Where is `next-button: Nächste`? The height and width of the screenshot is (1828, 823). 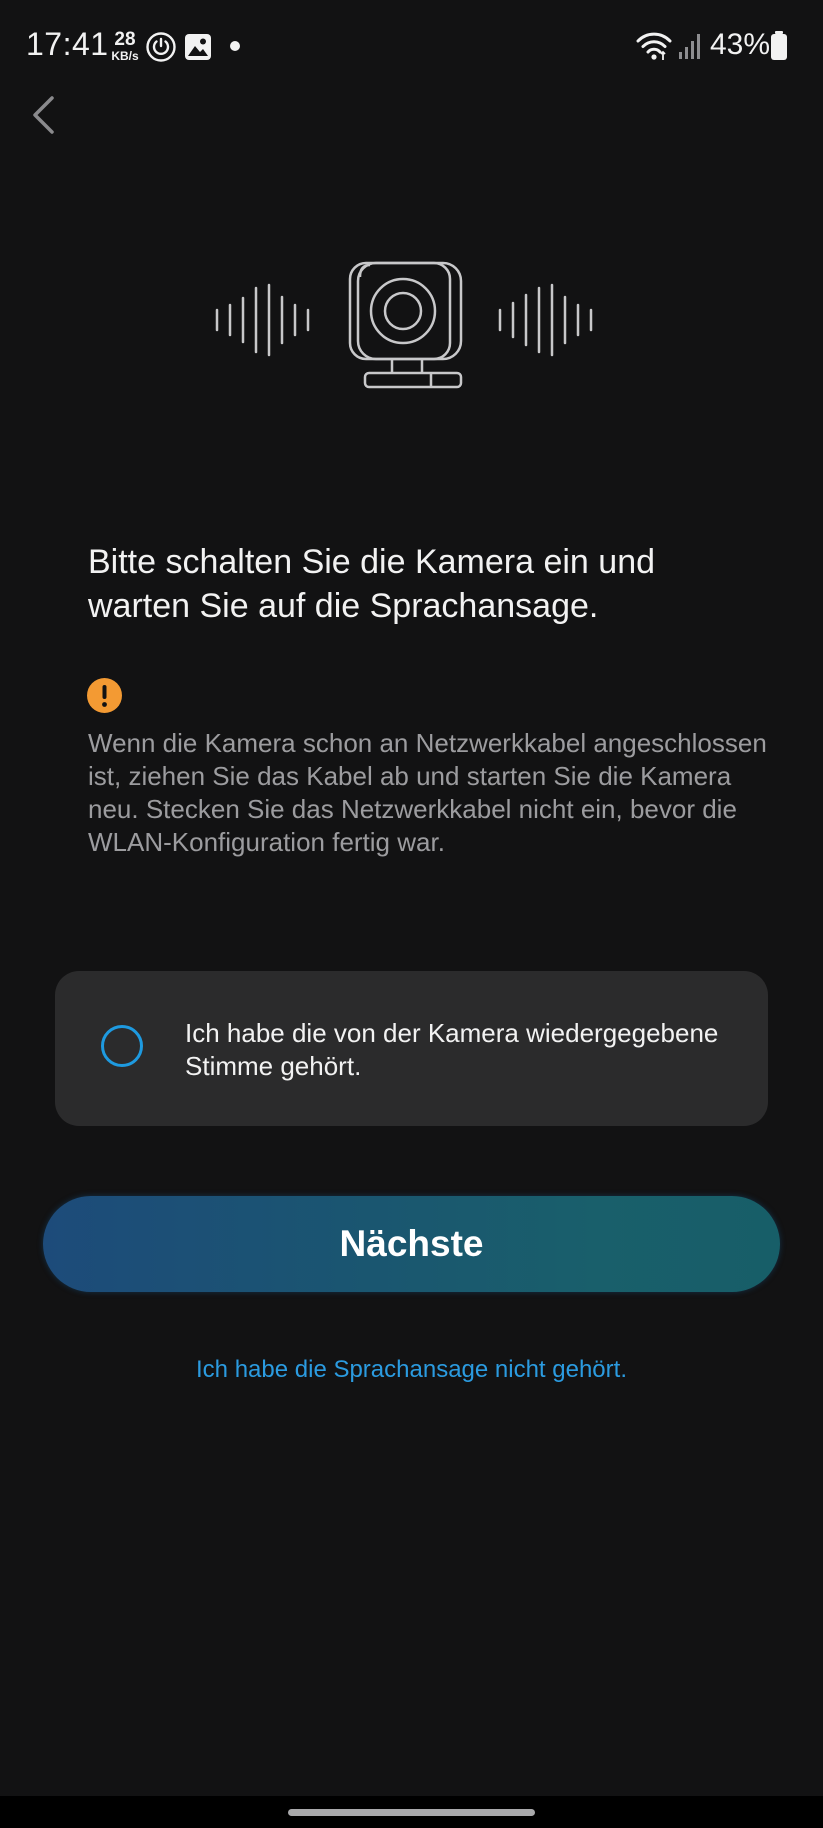
next-button: Nächste is located at coordinates (411, 1244).